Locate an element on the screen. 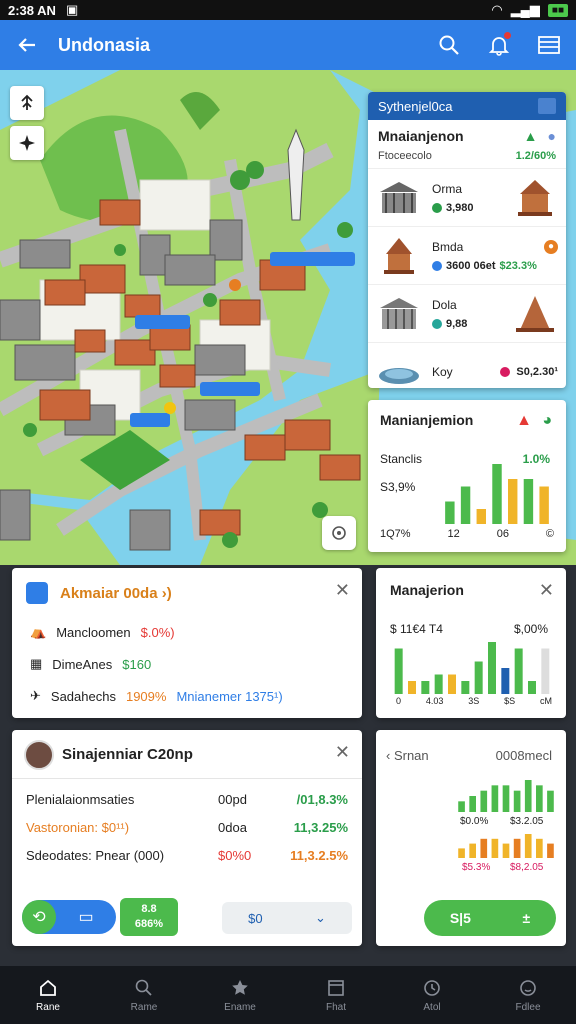 The image size is (576, 1024). back-arrow-icon is located at coordinates (27, 45).